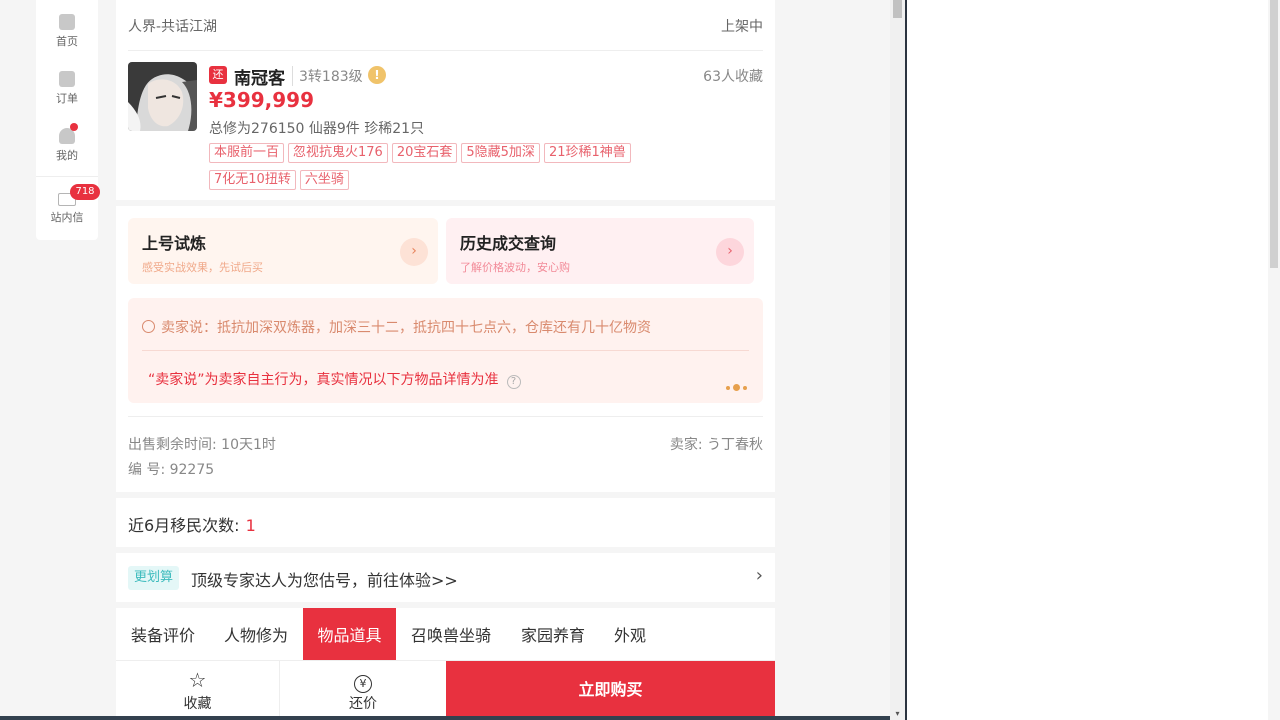 This screenshot has height=720, width=1280. What do you see at coordinates (67, 155) in the screenshot?
I see `nav-mine-label: 我的` at bounding box center [67, 155].